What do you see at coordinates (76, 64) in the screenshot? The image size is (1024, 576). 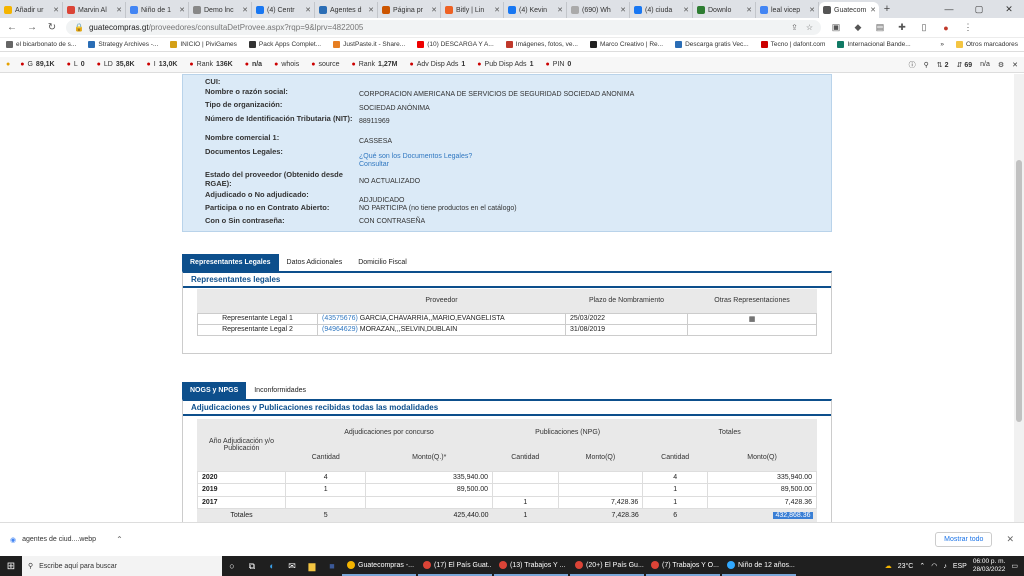 I see `seo-metric: ● L 0` at bounding box center [76, 64].